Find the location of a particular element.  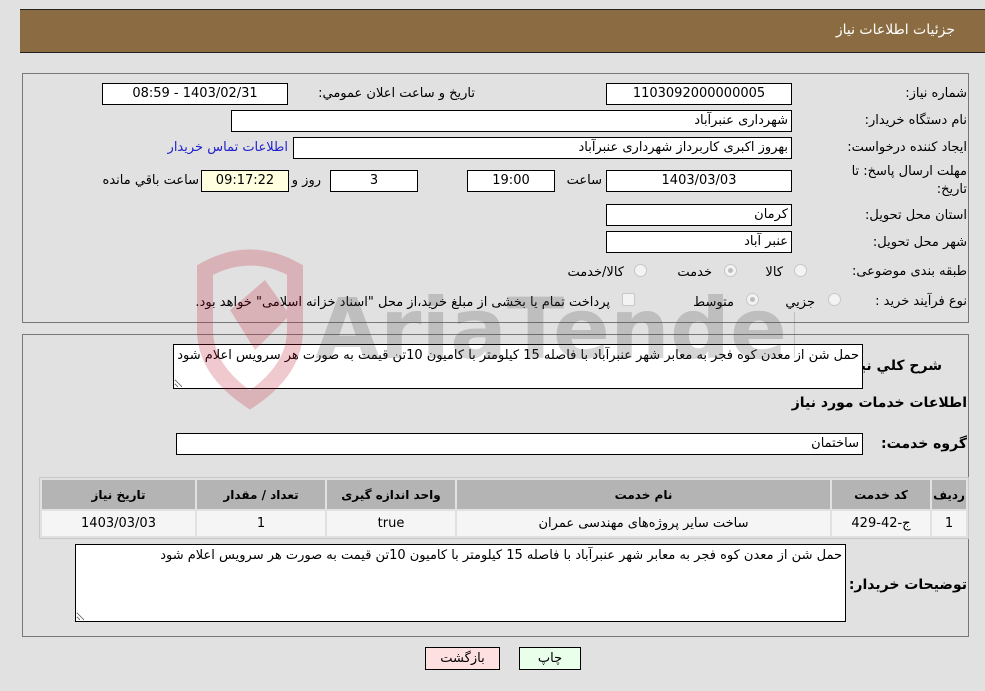

city-field: عنبر آباد is located at coordinates (699, 242).